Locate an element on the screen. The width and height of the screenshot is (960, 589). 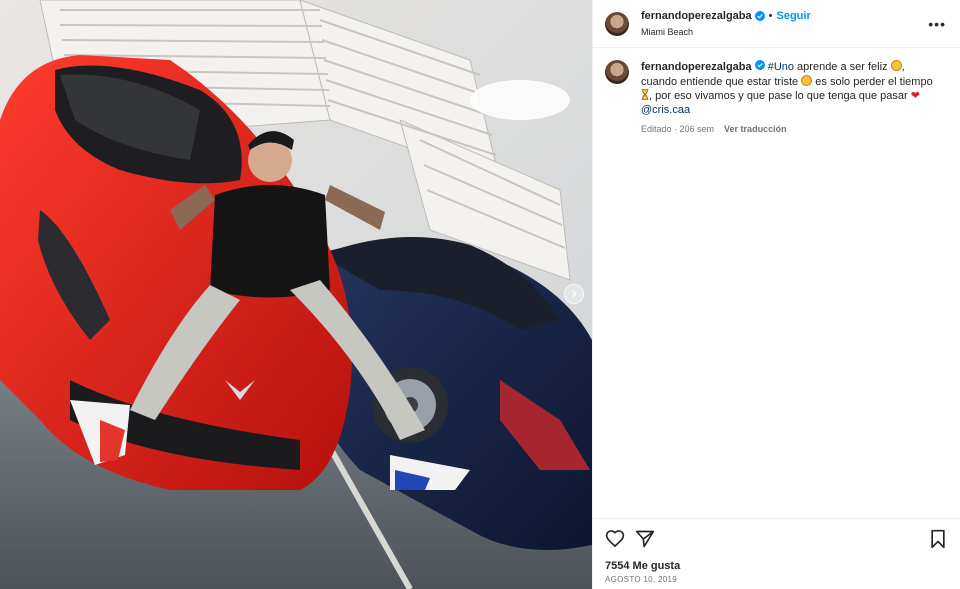
paper-plane-icon is located at coordinates (645, 539).